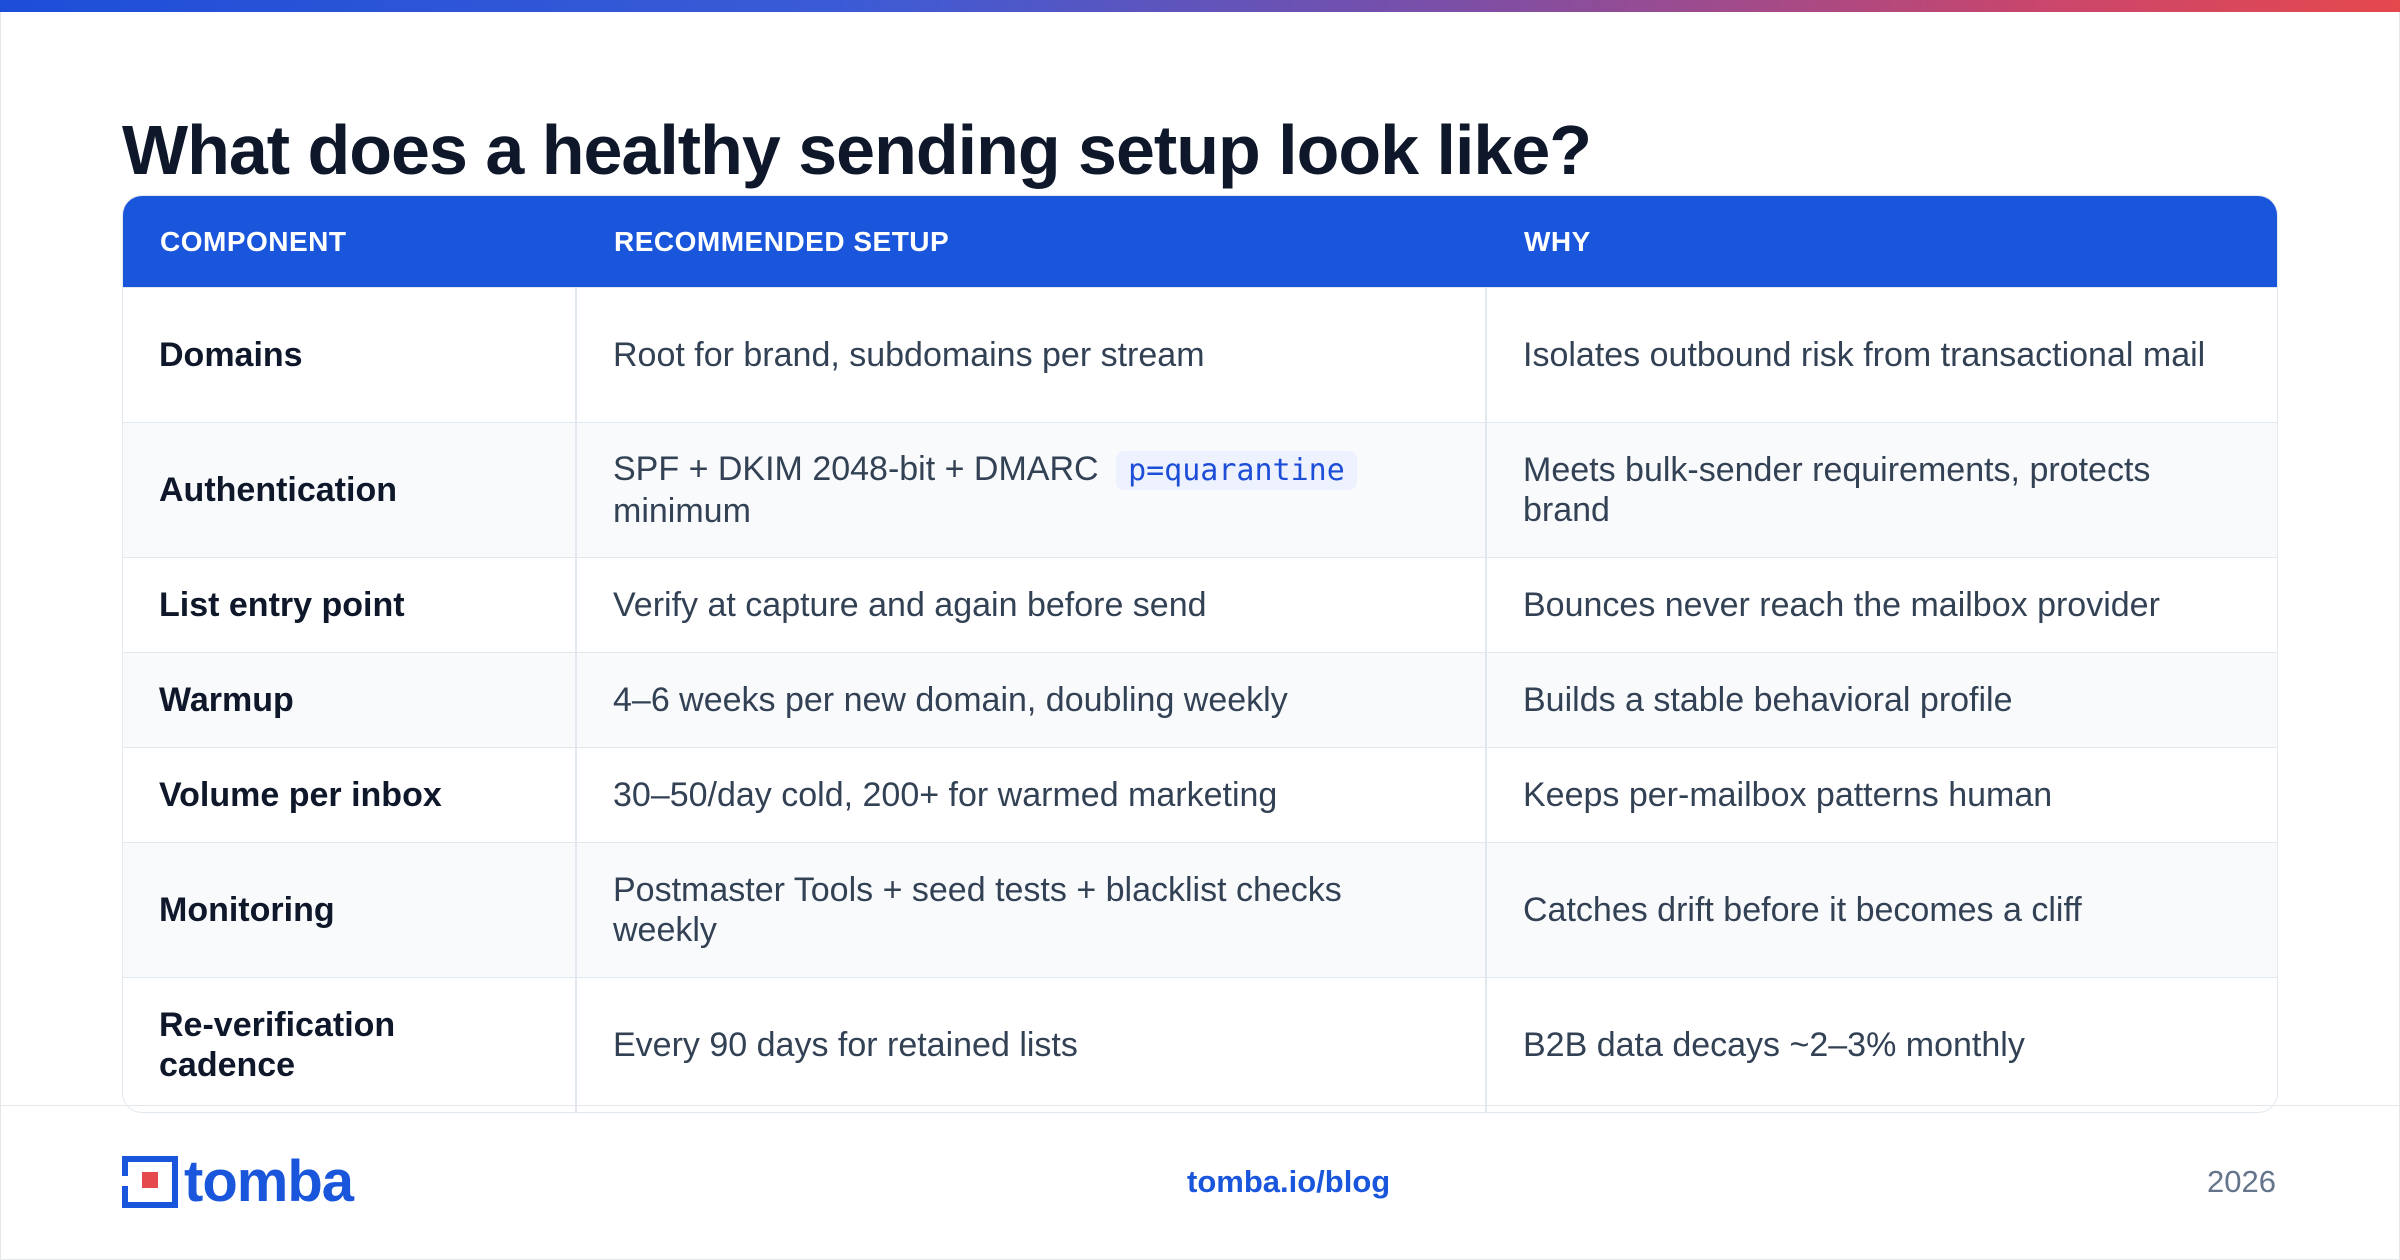 This screenshot has height=1260, width=2400. I want to click on footer-divider, so click(1200, 1105).